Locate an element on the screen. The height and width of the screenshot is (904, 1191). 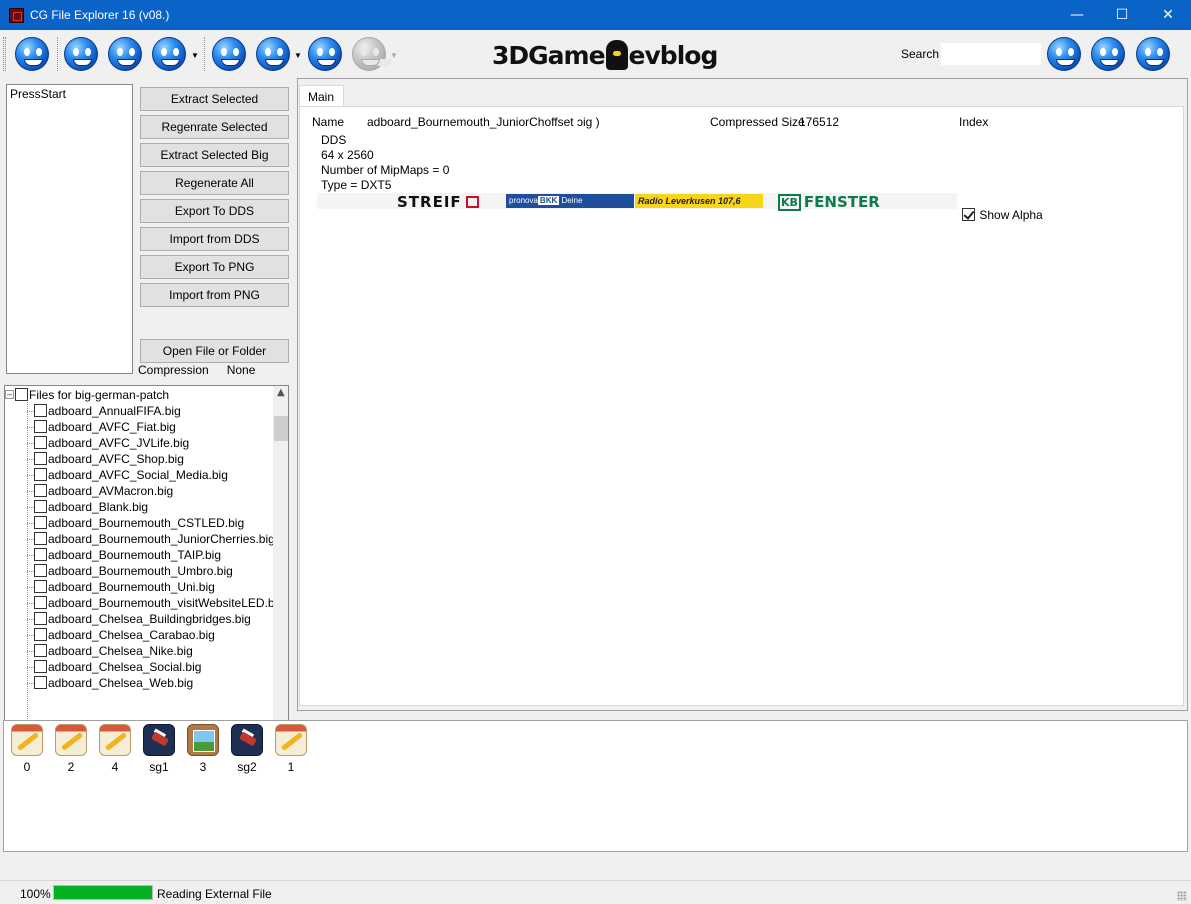
tree-item: adboard_AVMacron.big is located at coordinates (103, 491).